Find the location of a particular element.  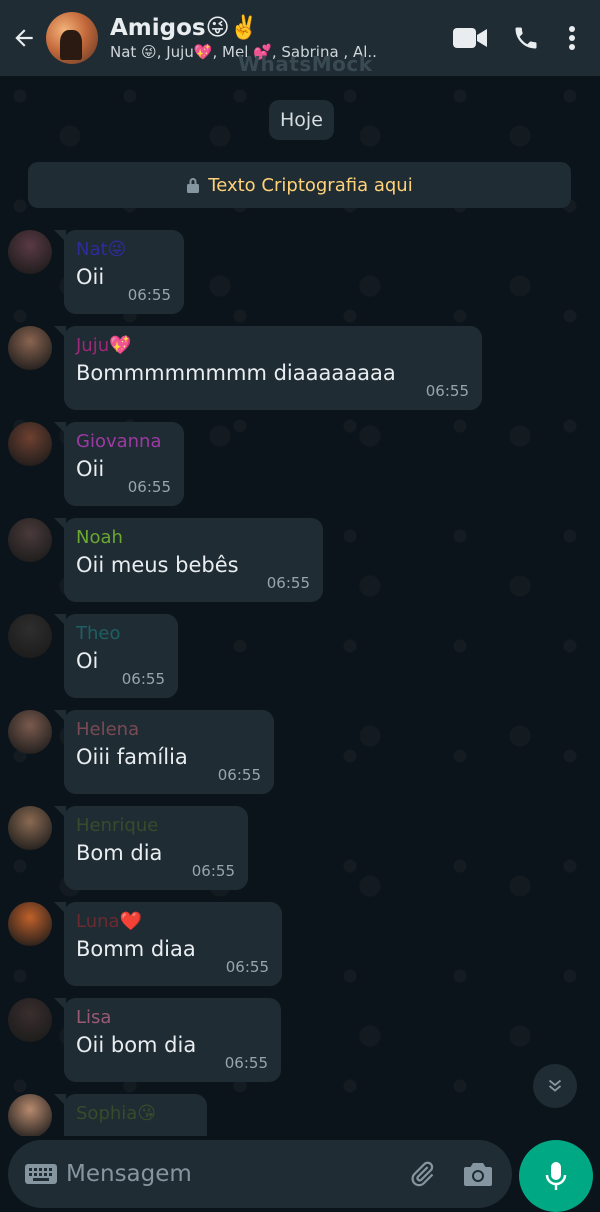

sender-name: Noah is located at coordinates (99, 537).